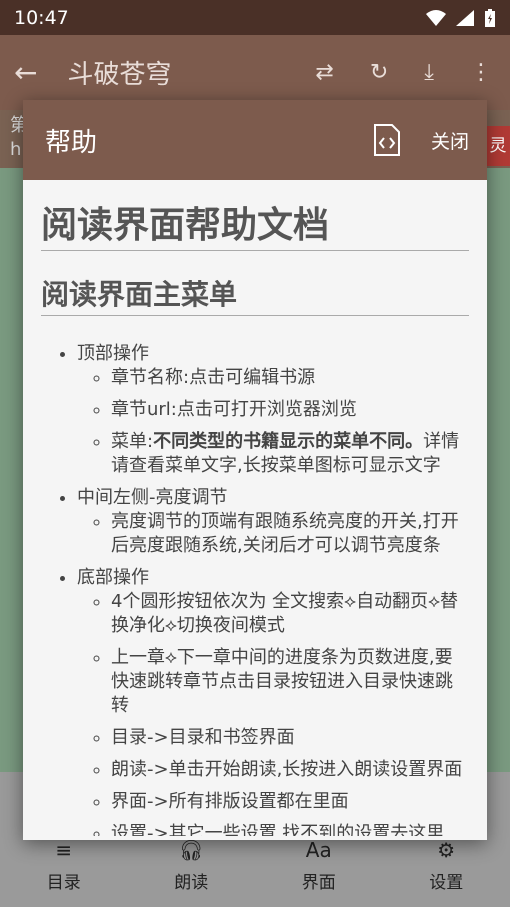  I want to click on code-file-icon, so click(387, 140).